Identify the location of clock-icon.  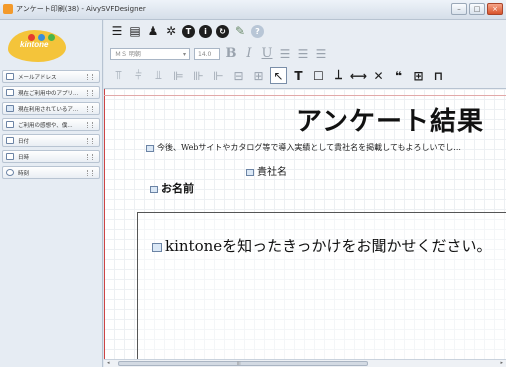
(10, 172).